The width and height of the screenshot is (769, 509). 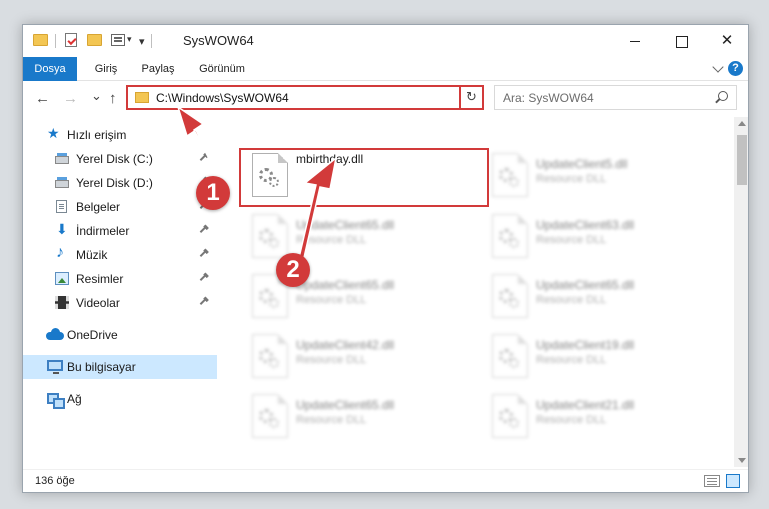 I want to click on tab-home: Giriş, so click(x=106, y=69).